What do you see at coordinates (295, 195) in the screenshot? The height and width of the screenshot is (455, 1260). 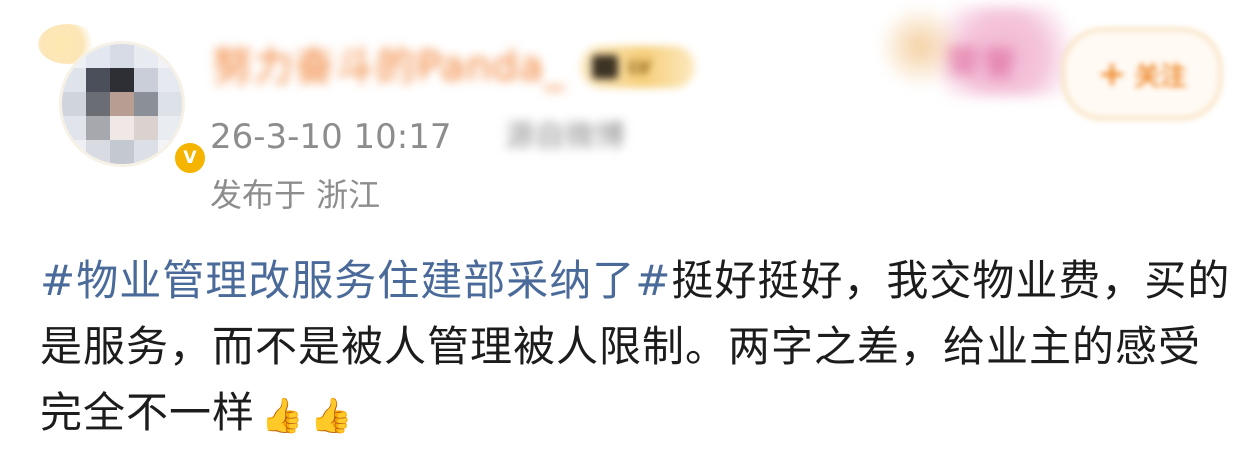 I see `post-location: 发布于 浙江` at bounding box center [295, 195].